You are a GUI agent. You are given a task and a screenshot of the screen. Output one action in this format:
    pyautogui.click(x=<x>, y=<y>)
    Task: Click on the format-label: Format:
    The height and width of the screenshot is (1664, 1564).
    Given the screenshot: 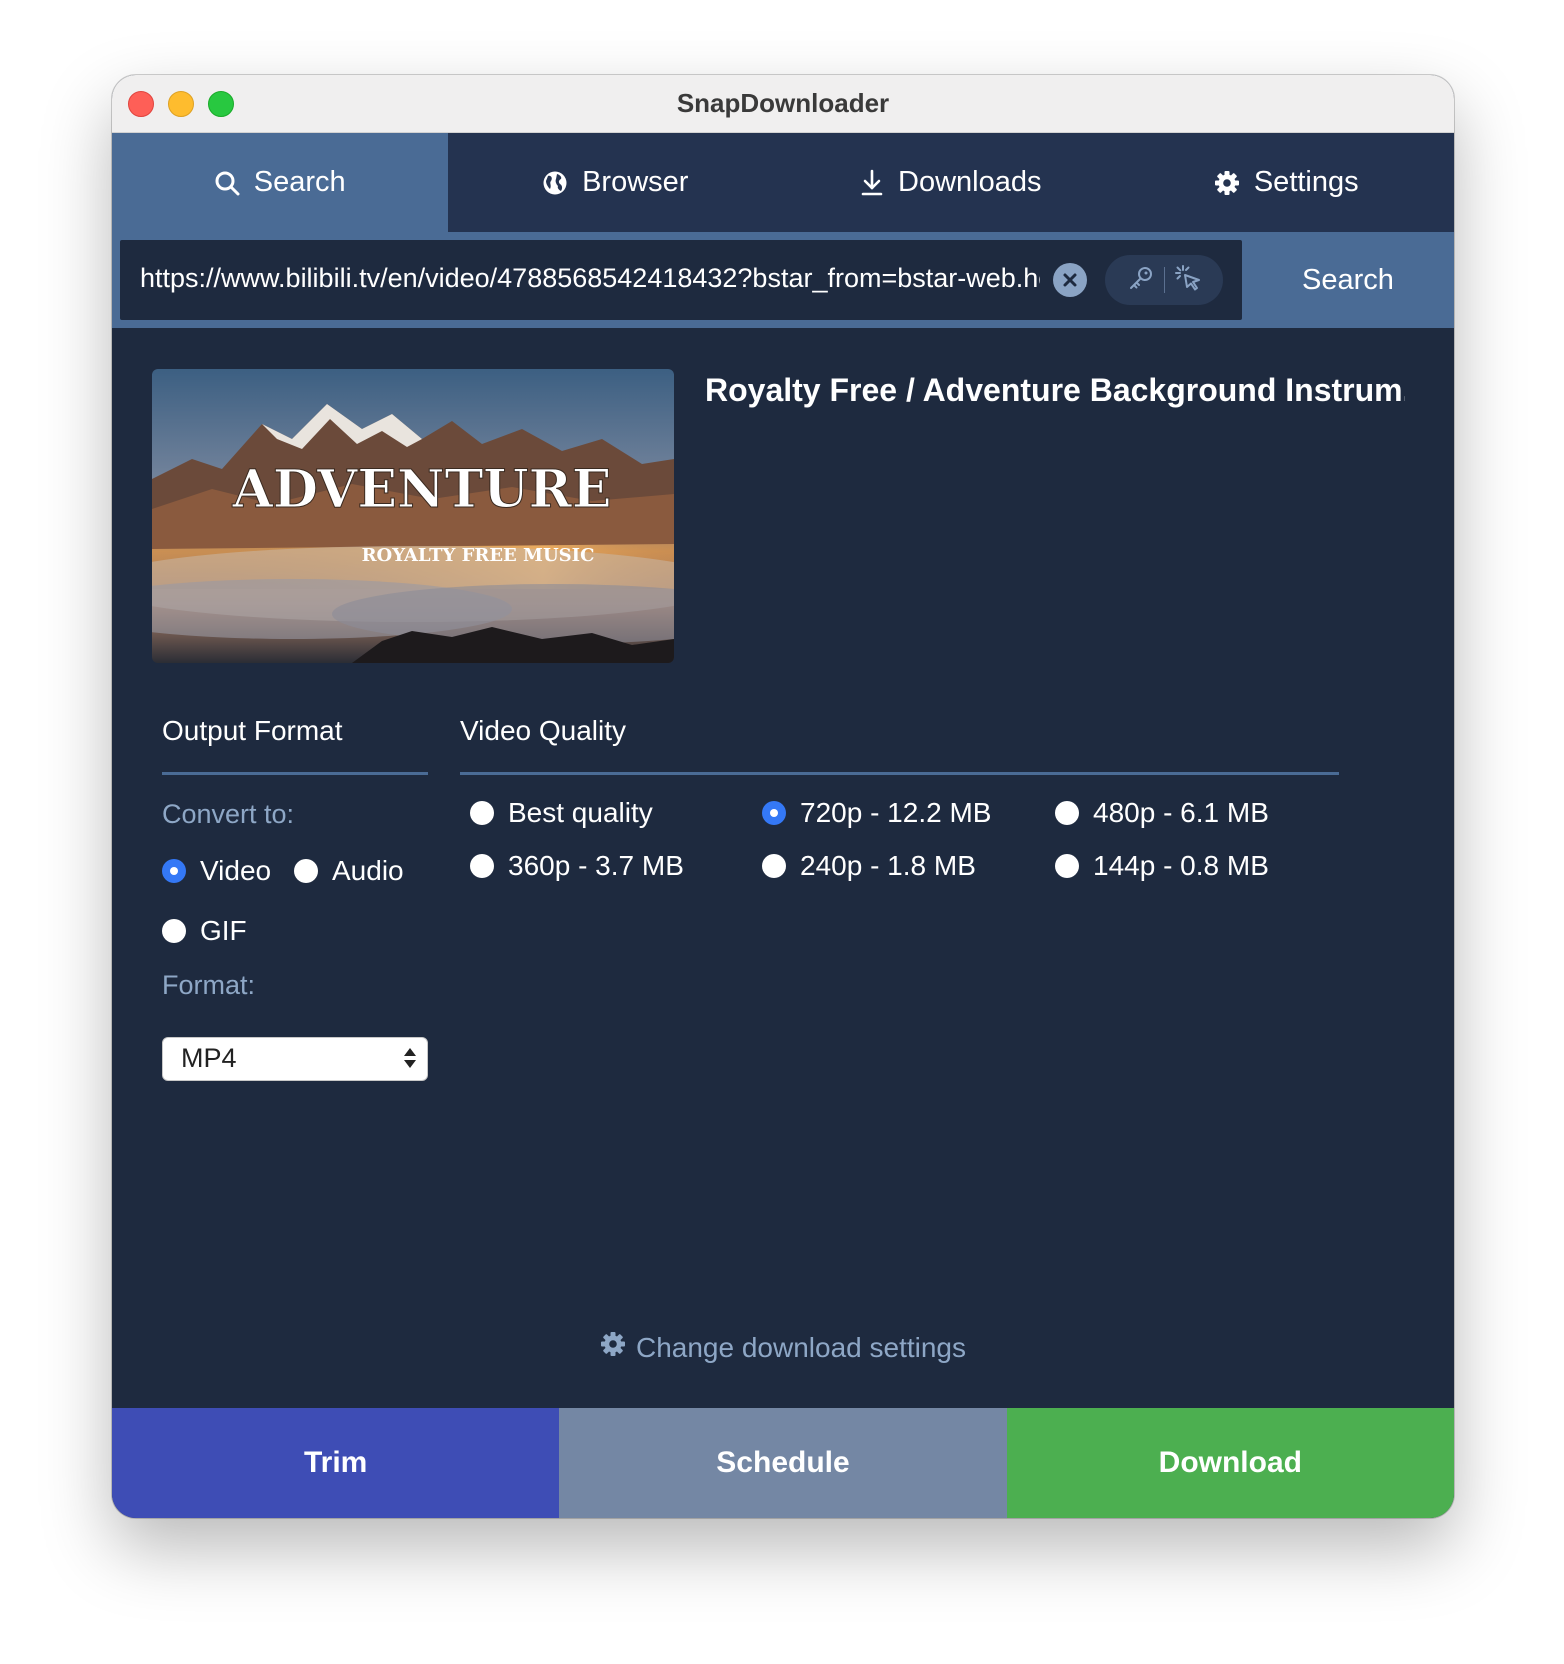 What is the action you would take?
    pyautogui.click(x=209, y=985)
    